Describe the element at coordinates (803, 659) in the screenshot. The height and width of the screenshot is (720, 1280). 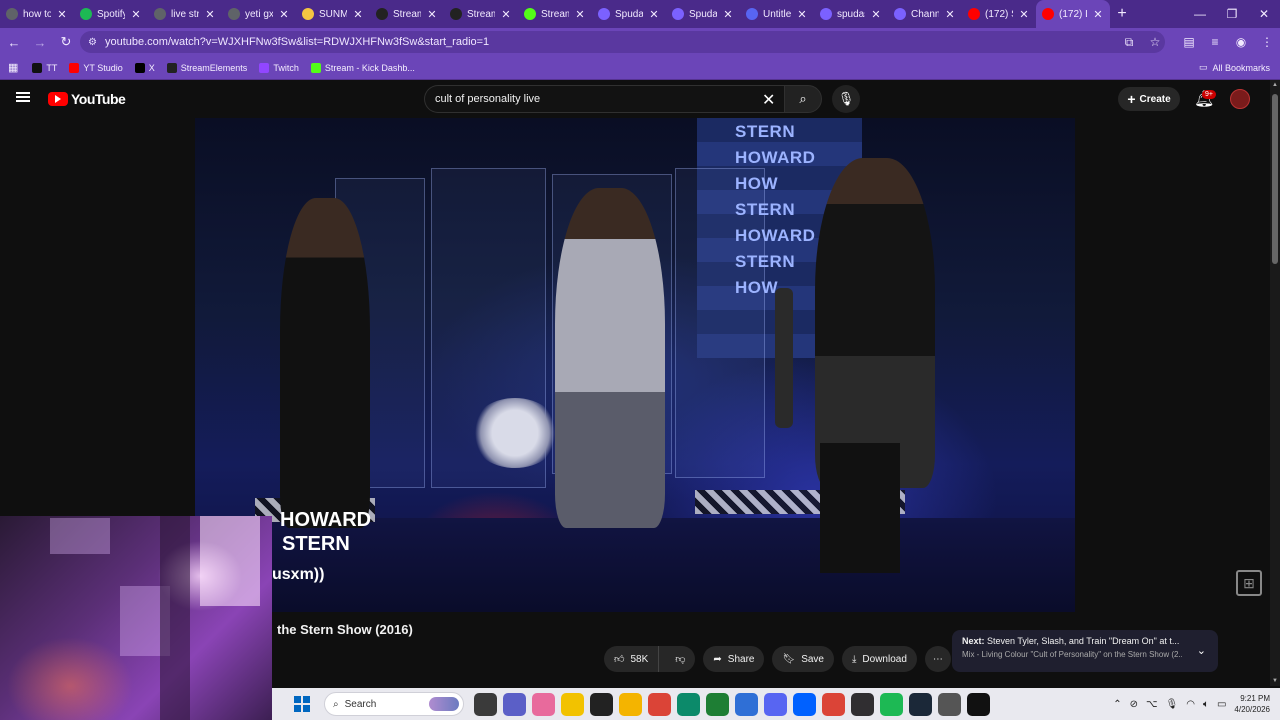
I see `save-button: 🔖︎ Save` at that location.